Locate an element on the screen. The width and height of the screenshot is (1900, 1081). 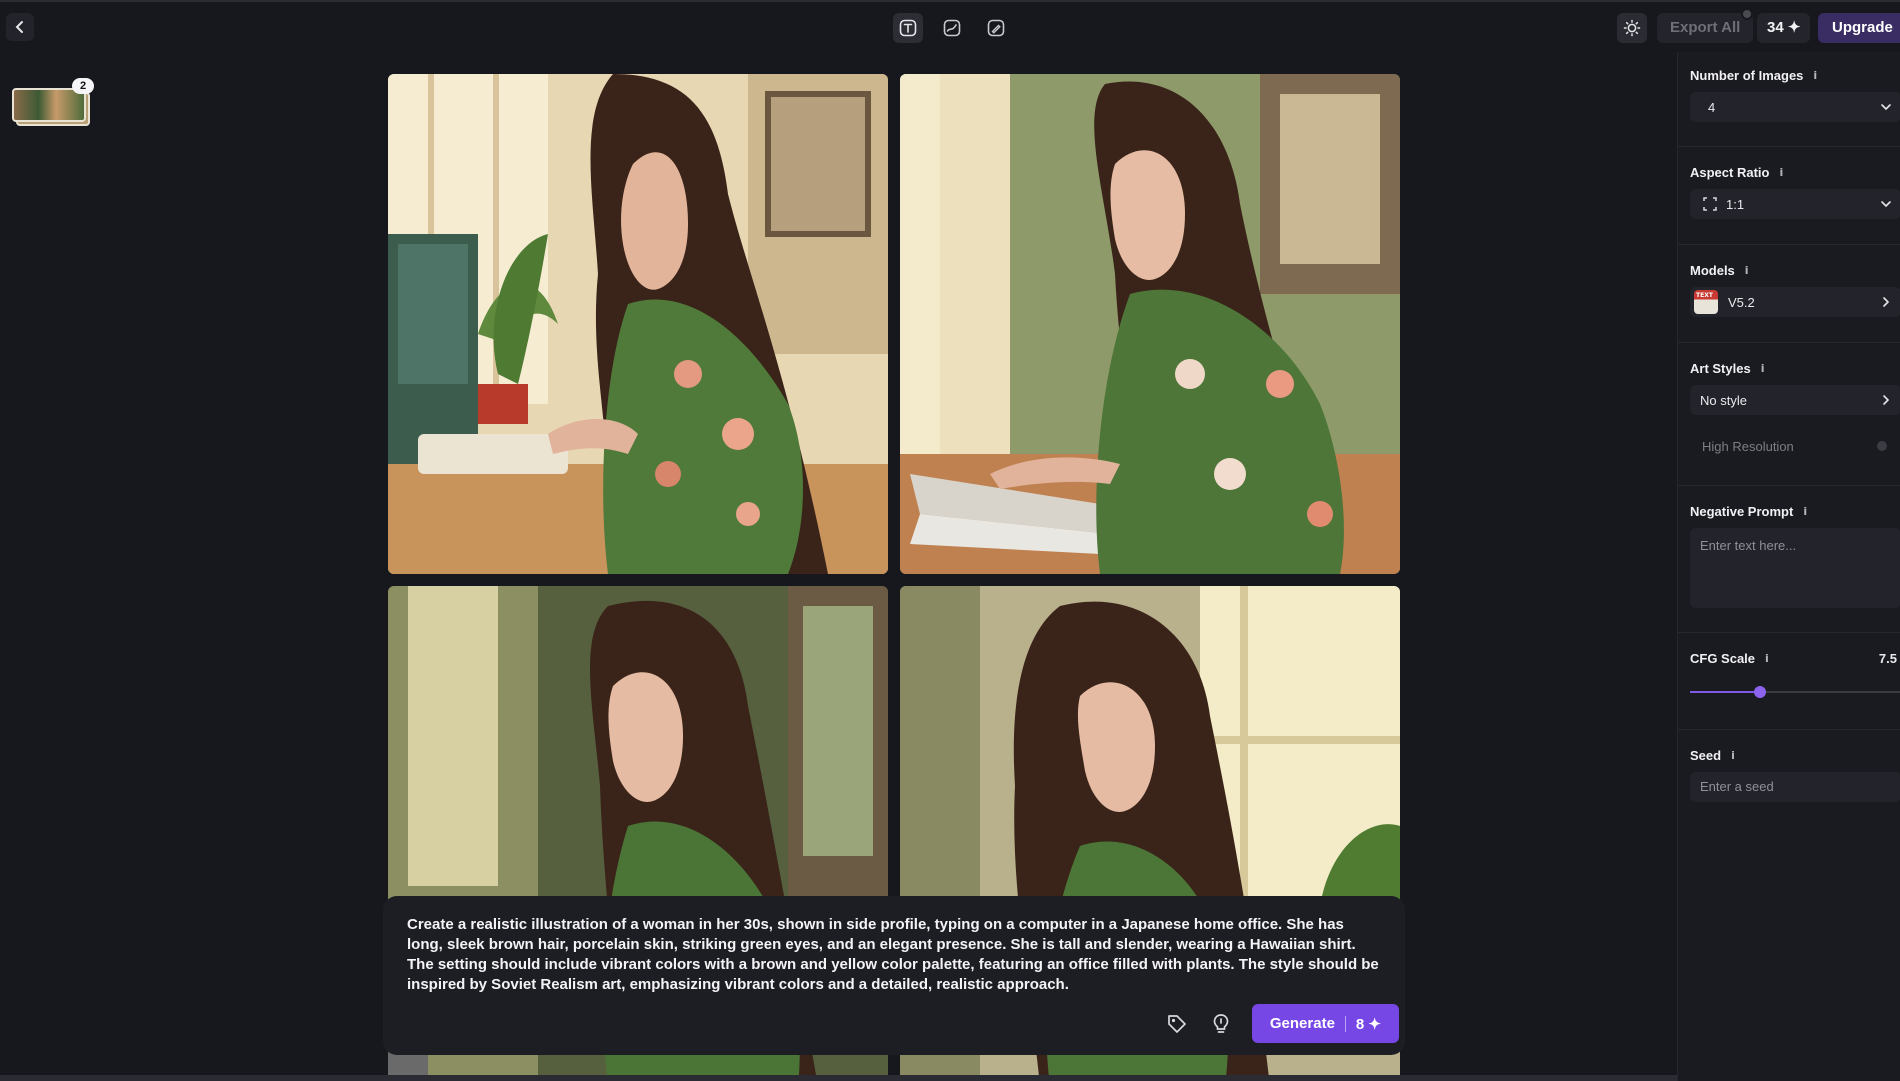
seed-section: Seed i Enter a seed is located at coordinates (1795, 775).